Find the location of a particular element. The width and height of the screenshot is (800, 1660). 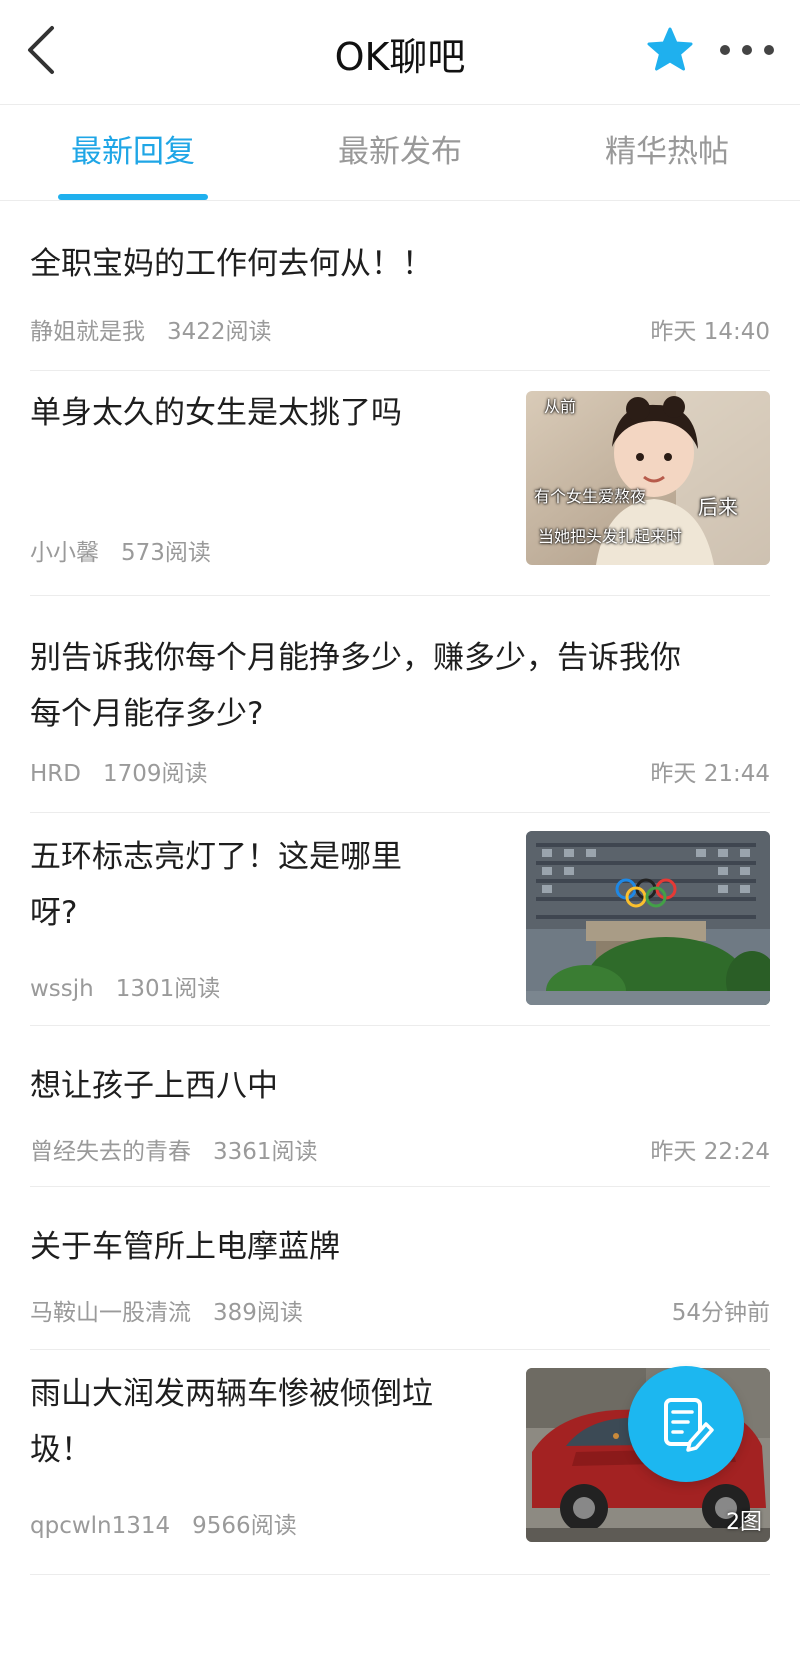

compose-post-button is located at coordinates (686, 1424).